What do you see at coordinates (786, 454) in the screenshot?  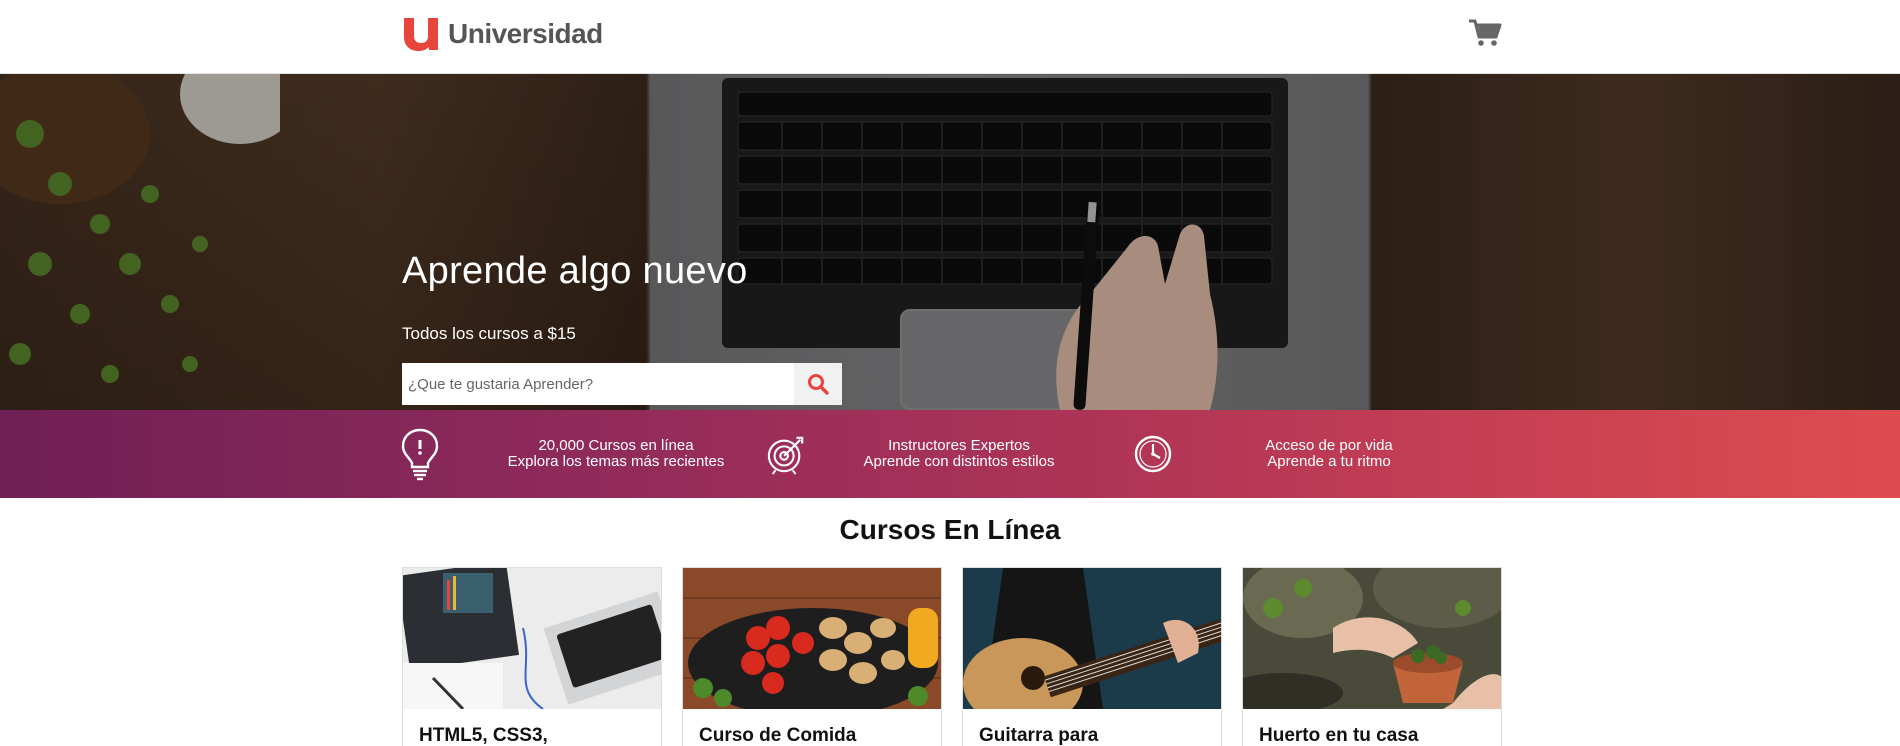 I see `target-icon` at bounding box center [786, 454].